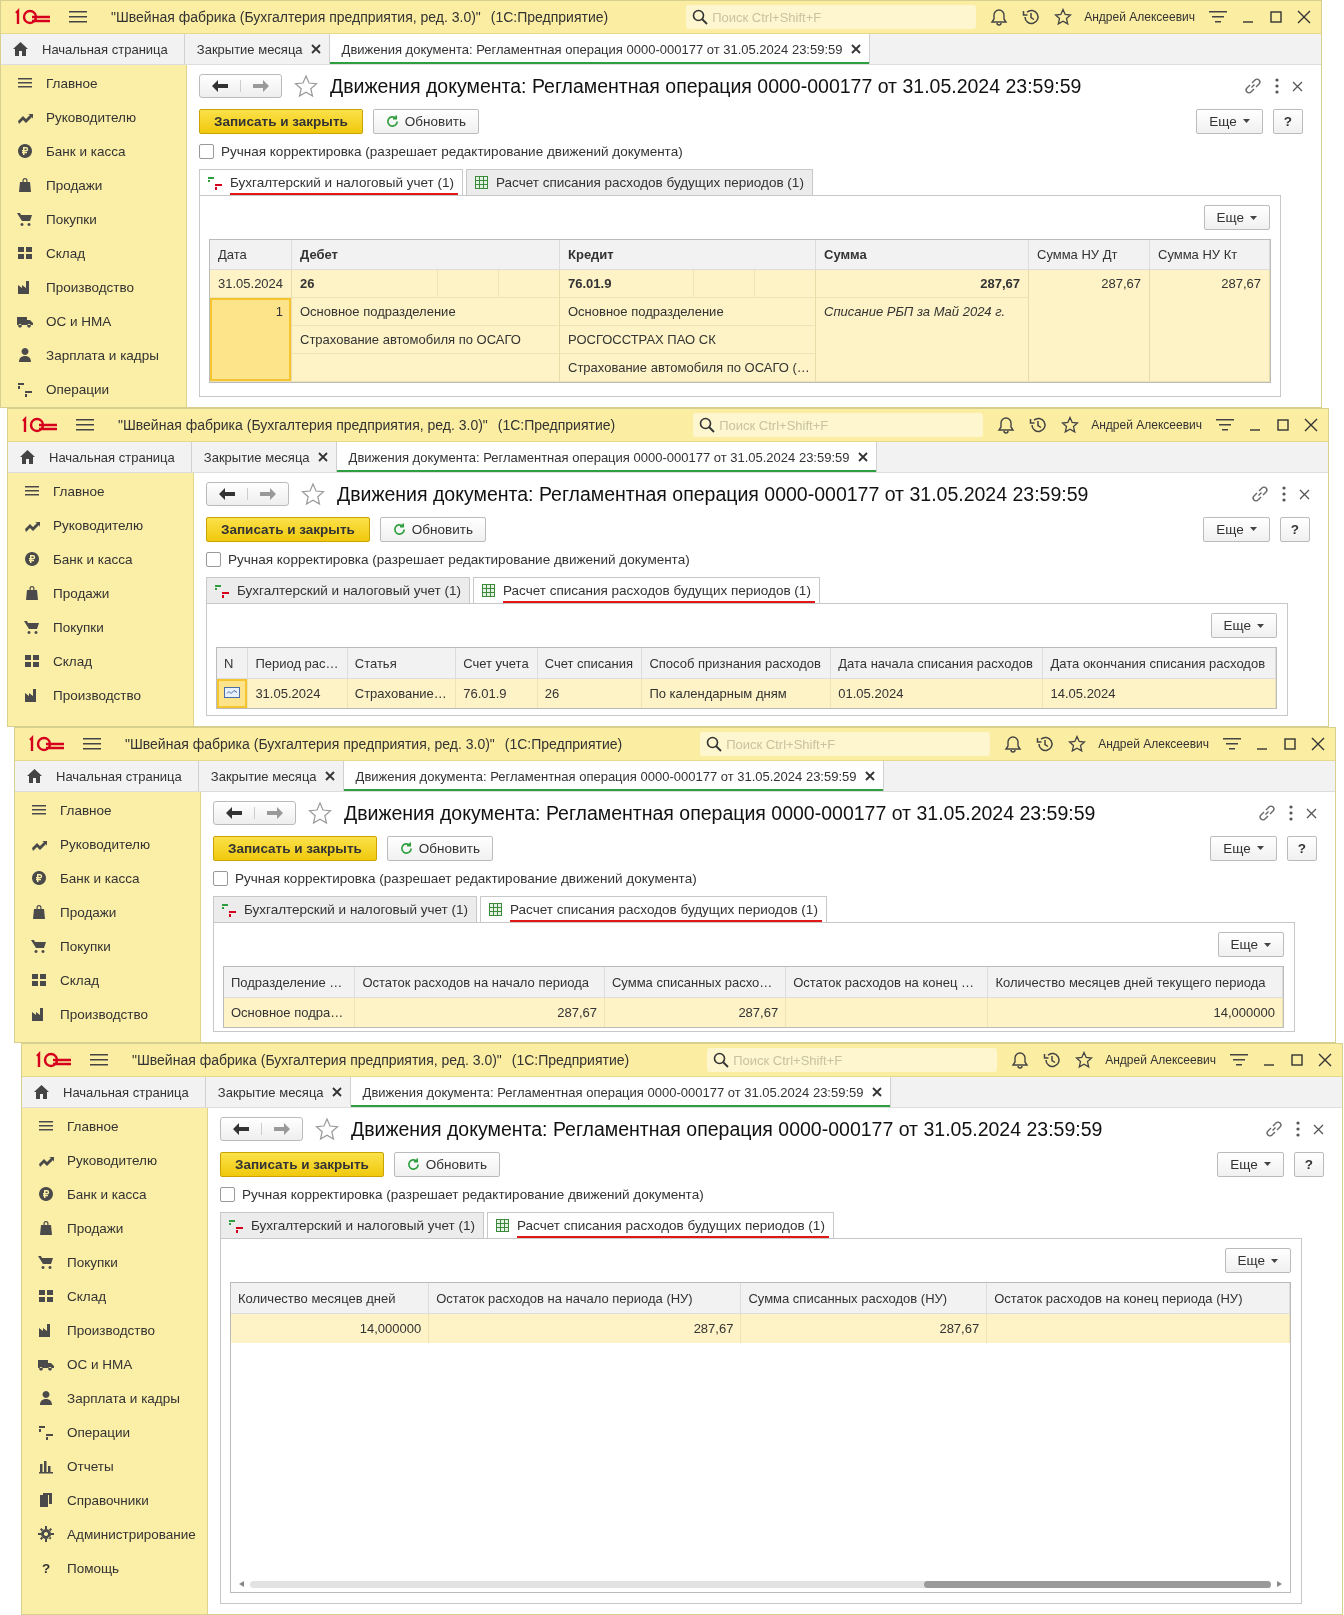 The width and height of the screenshot is (1344, 1615). Describe the element at coordinates (330, 1298) in the screenshot. I see `column-header: Количество месяцев дней` at that location.